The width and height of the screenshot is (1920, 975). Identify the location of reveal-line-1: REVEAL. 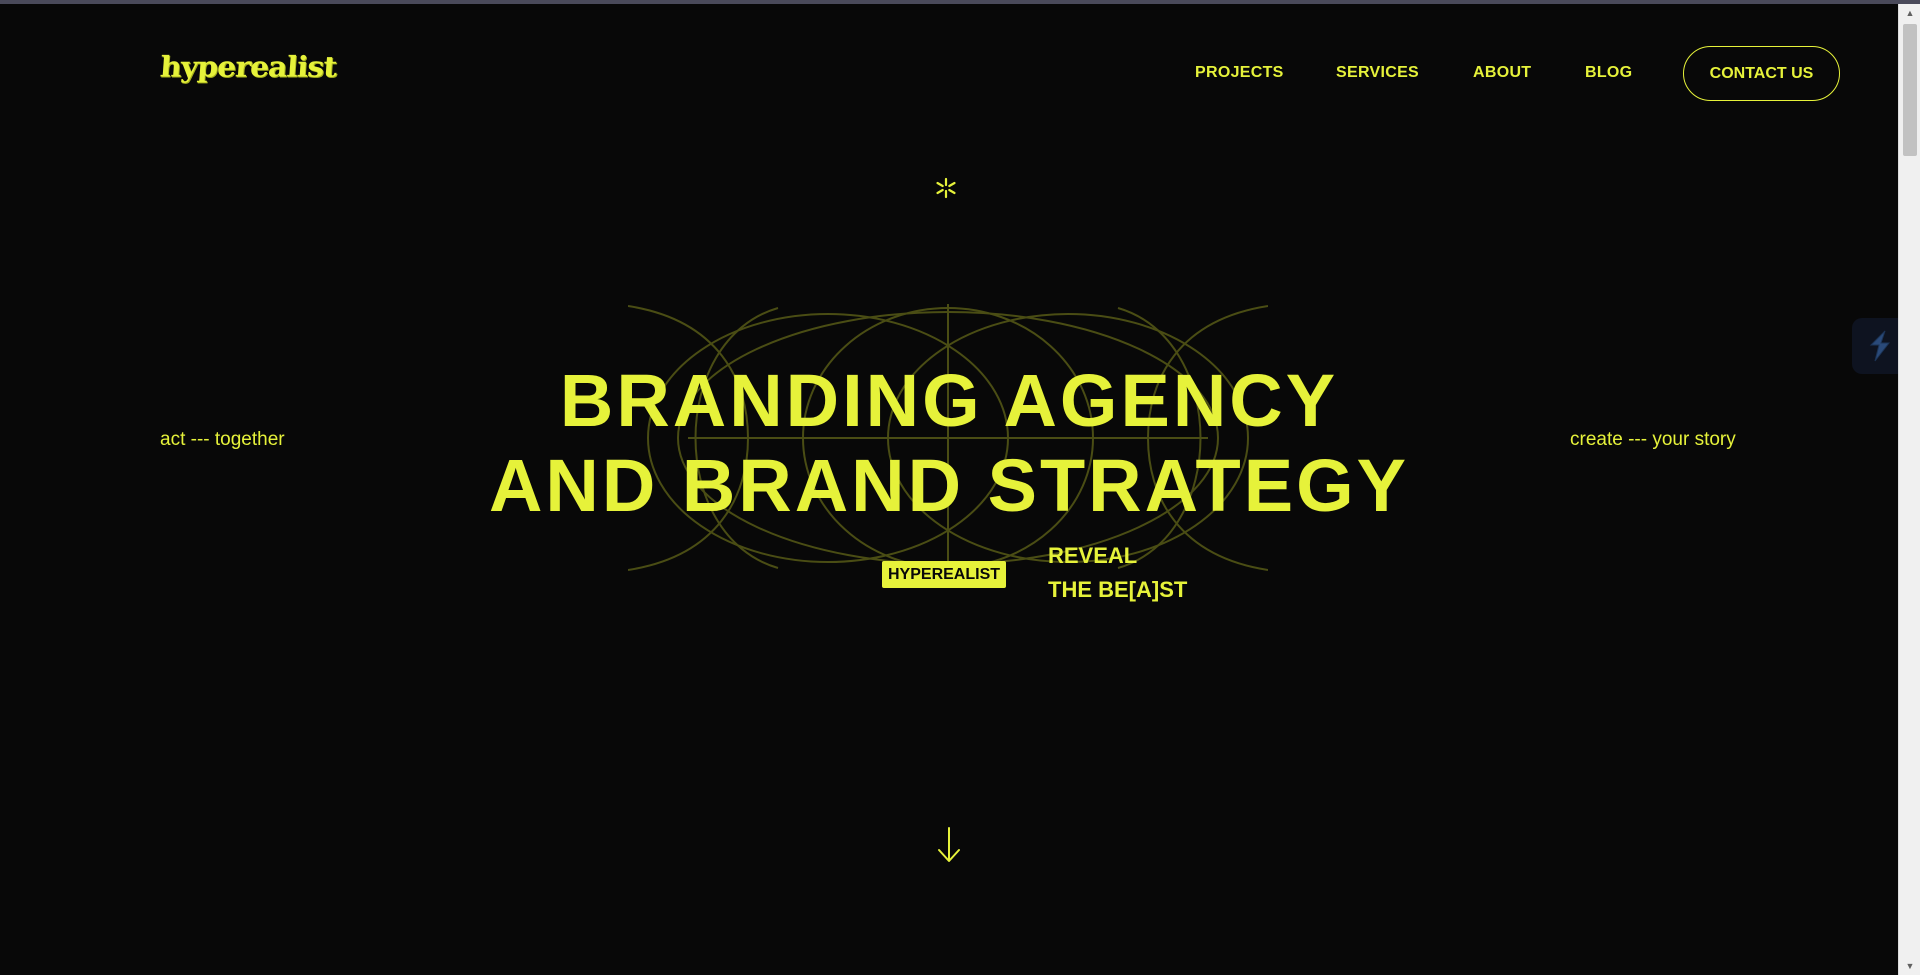
(1093, 555).